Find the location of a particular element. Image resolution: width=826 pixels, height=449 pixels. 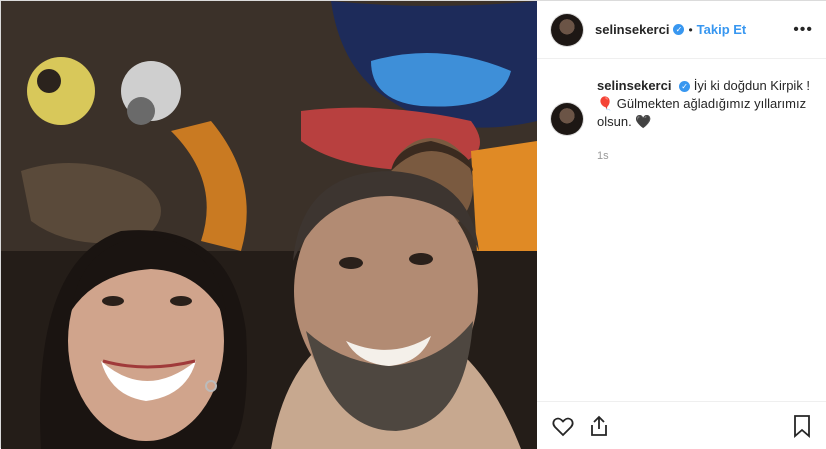

save-button is located at coordinates (802, 426).